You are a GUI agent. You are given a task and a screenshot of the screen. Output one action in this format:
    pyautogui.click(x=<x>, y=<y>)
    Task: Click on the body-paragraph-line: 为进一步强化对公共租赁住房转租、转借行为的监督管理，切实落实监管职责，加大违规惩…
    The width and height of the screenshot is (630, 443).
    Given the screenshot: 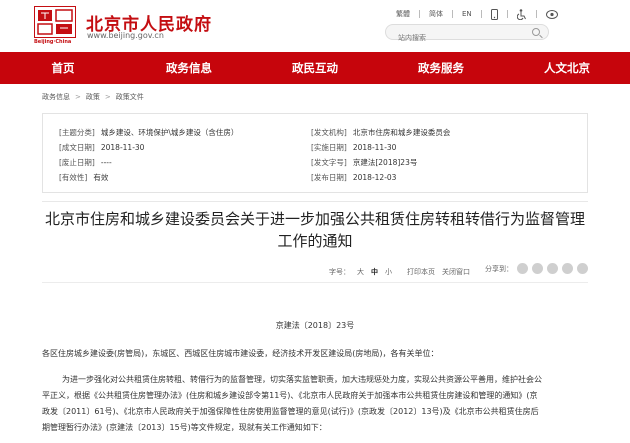 What is the action you would take?
    pyautogui.click(x=302, y=379)
    